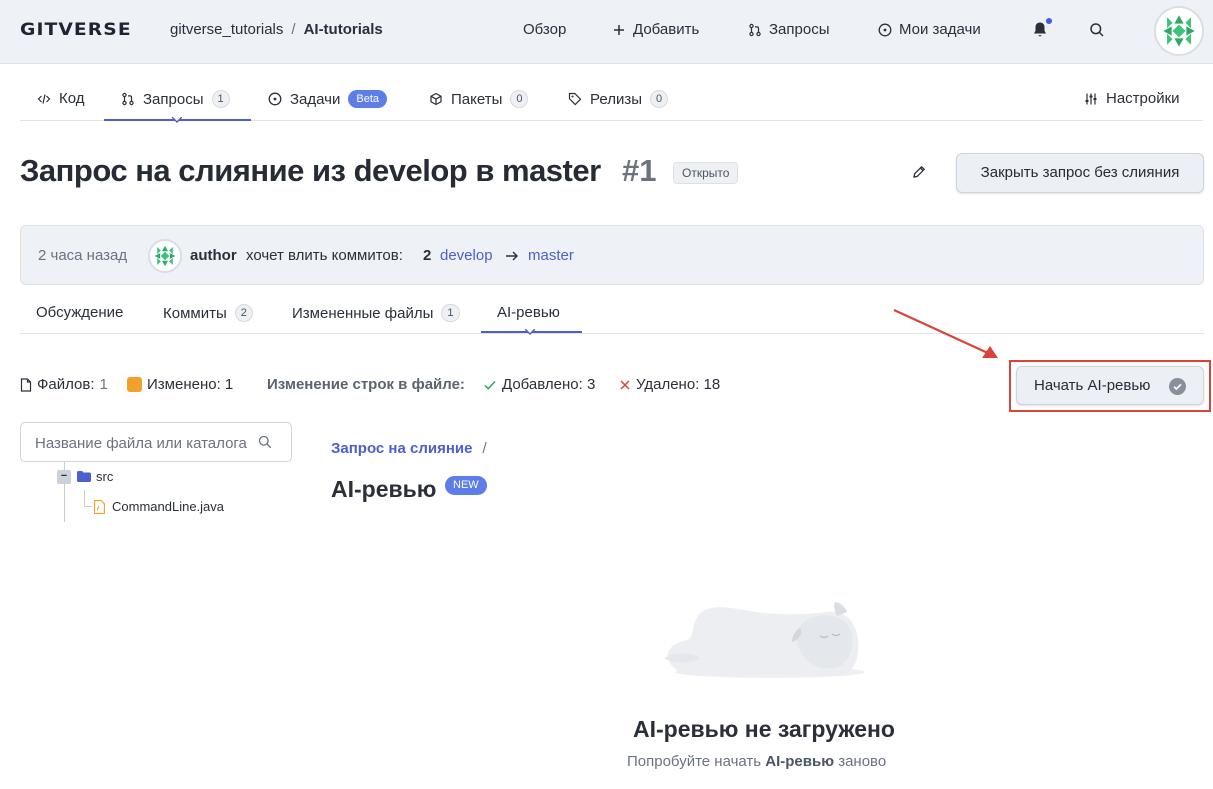  Describe the element at coordinates (190, 384) in the screenshot. I see `modified-label: Изменено: 1` at that location.